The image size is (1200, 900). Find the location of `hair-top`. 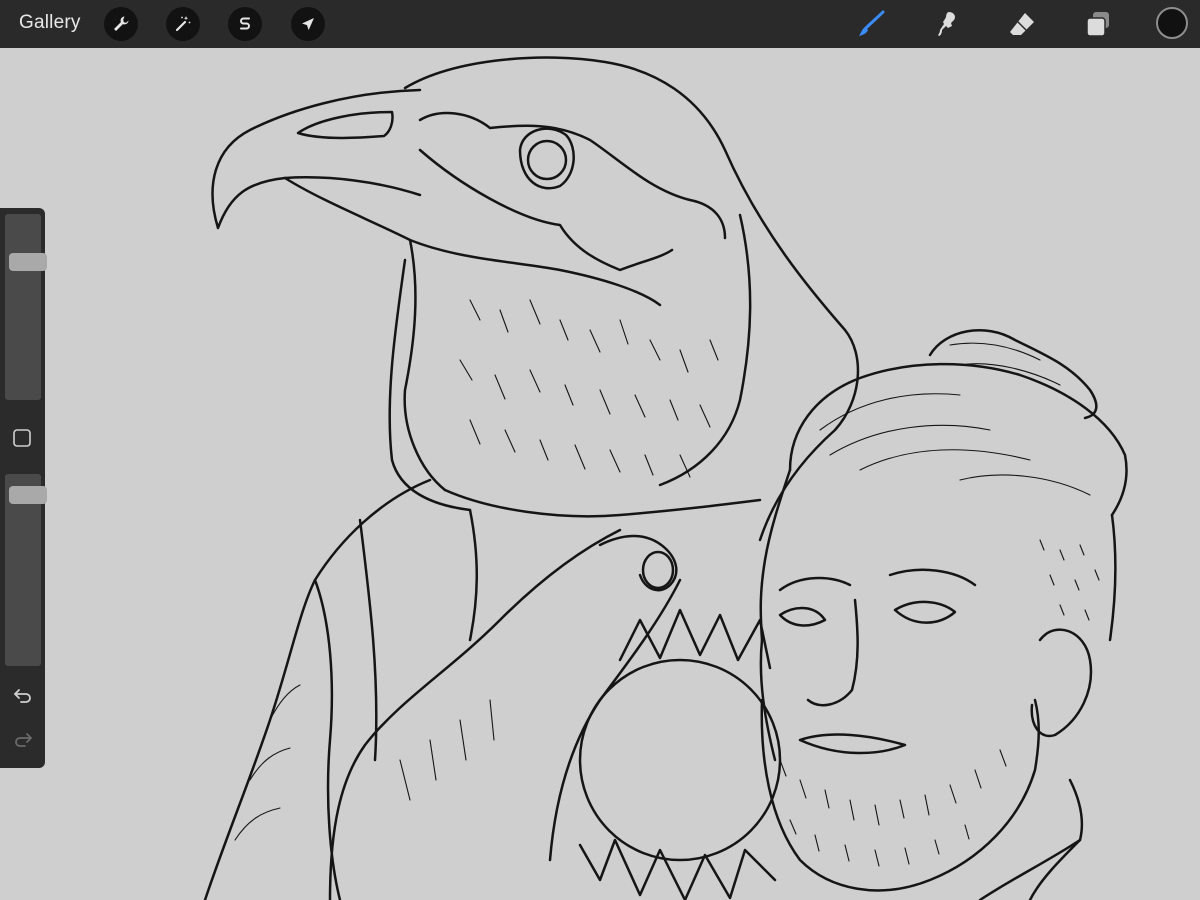

hair-top is located at coordinates (958, 439).